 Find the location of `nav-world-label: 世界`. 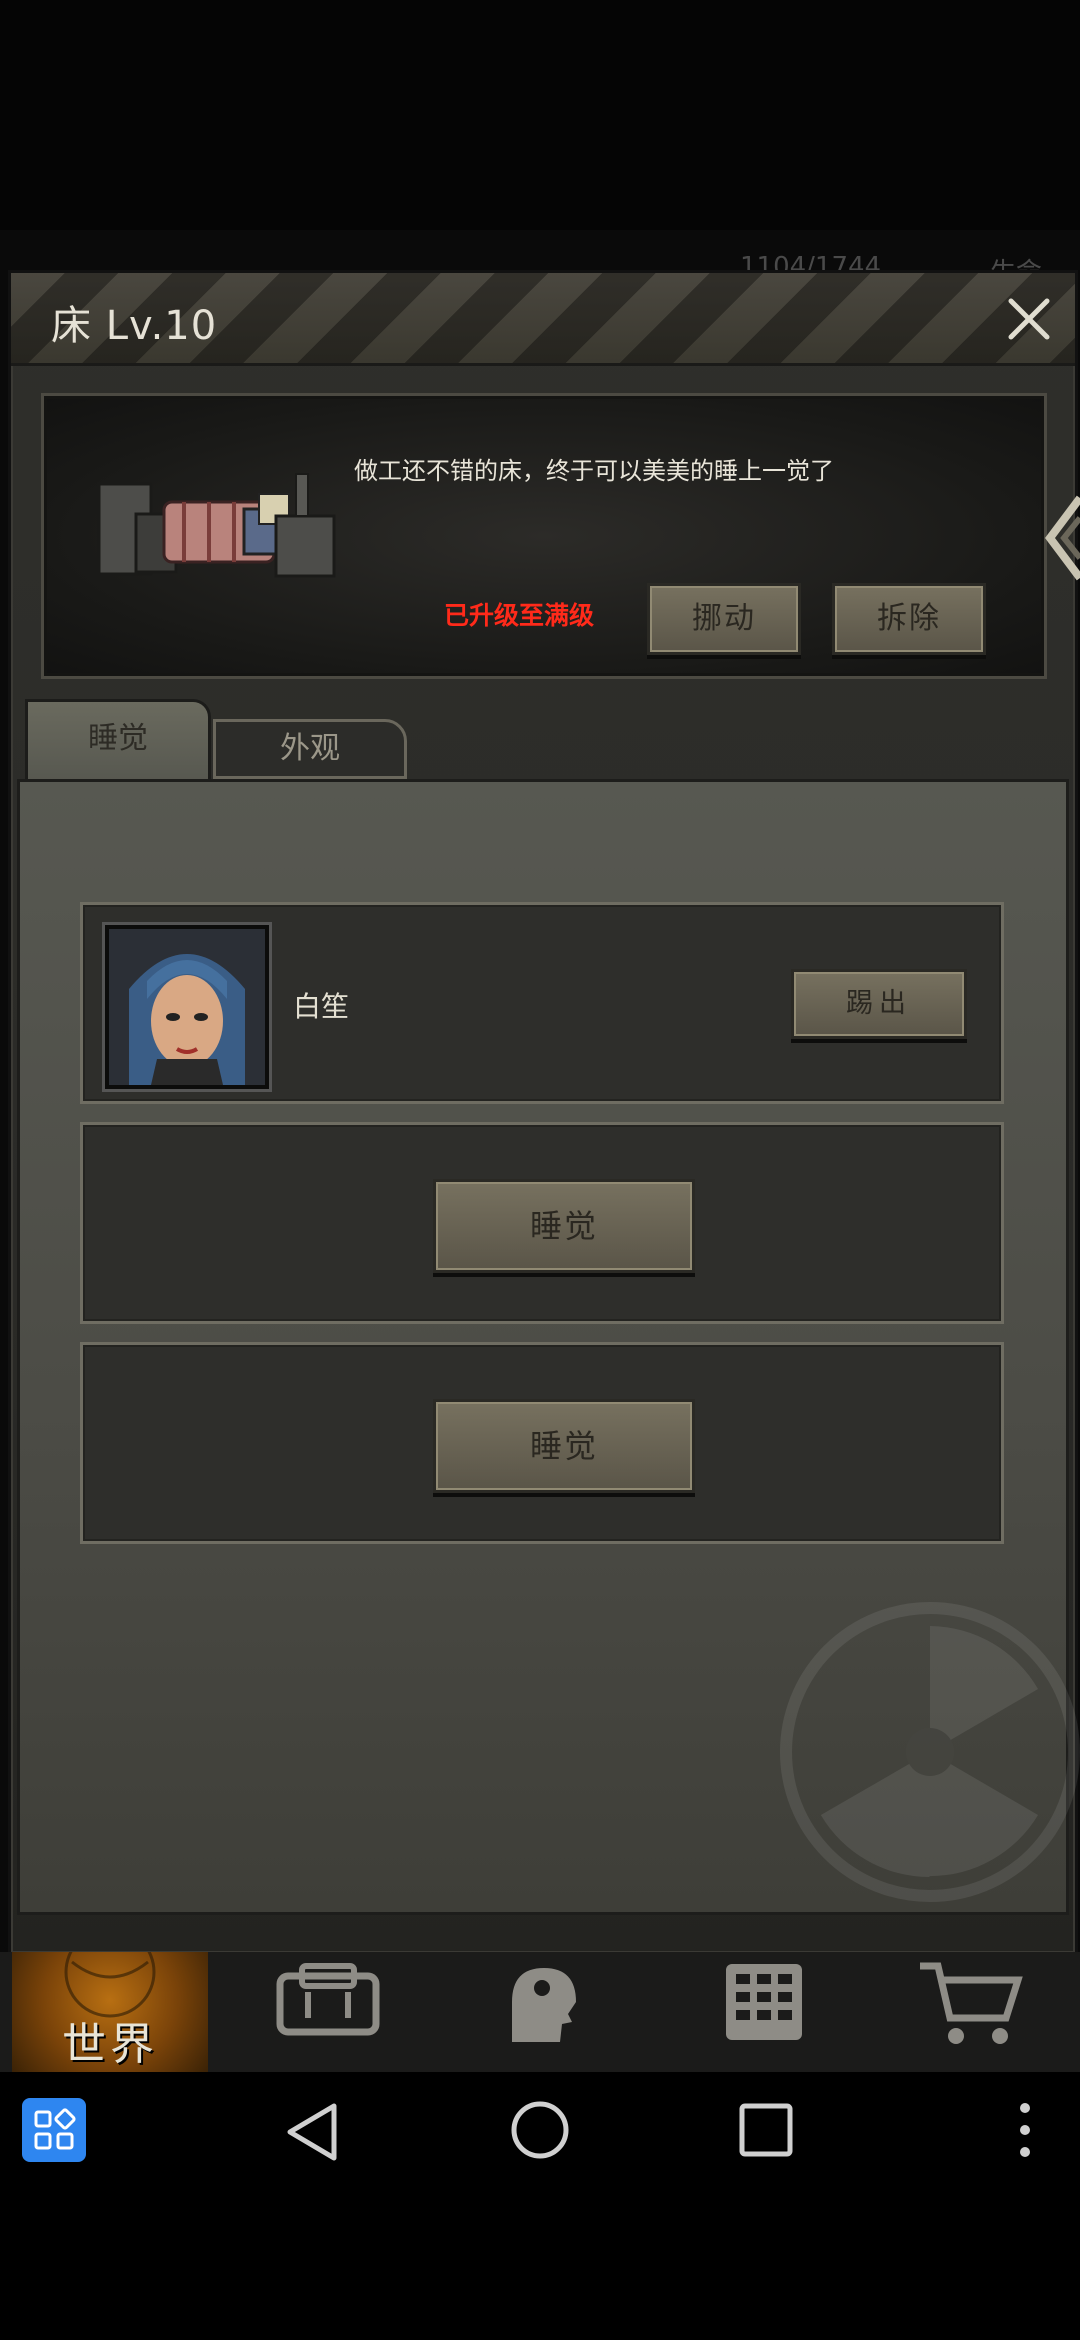

nav-world-label: 世界 is located at coordinates (110, 2044).